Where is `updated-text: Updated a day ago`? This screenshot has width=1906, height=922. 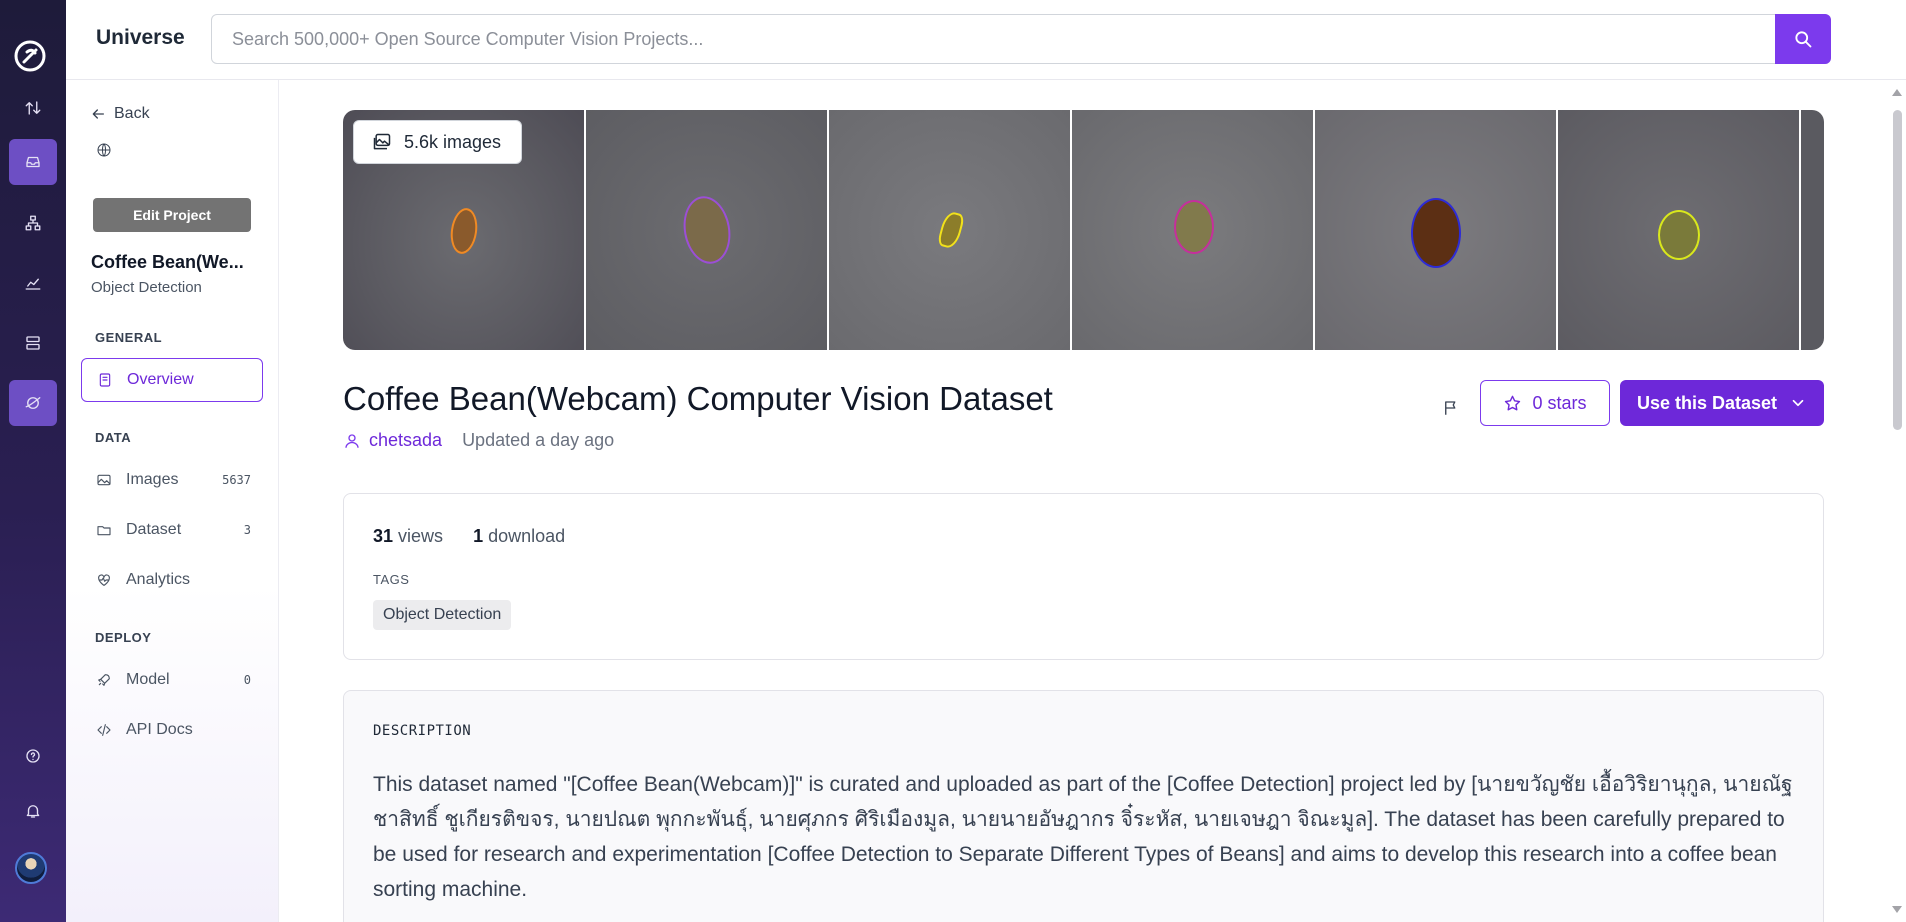 updated-text: Updated a day ago is located at coordinates (538, 440).